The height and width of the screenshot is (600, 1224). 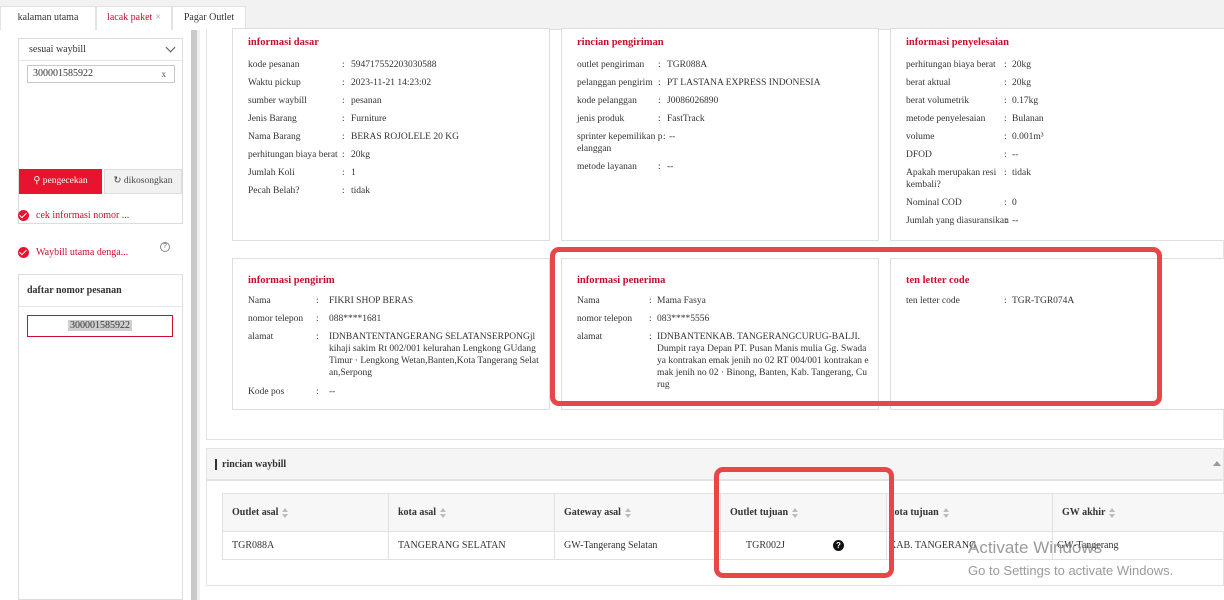 I want to click on clear-button: ↻ dikosongkan, so click(x=143, y=181).